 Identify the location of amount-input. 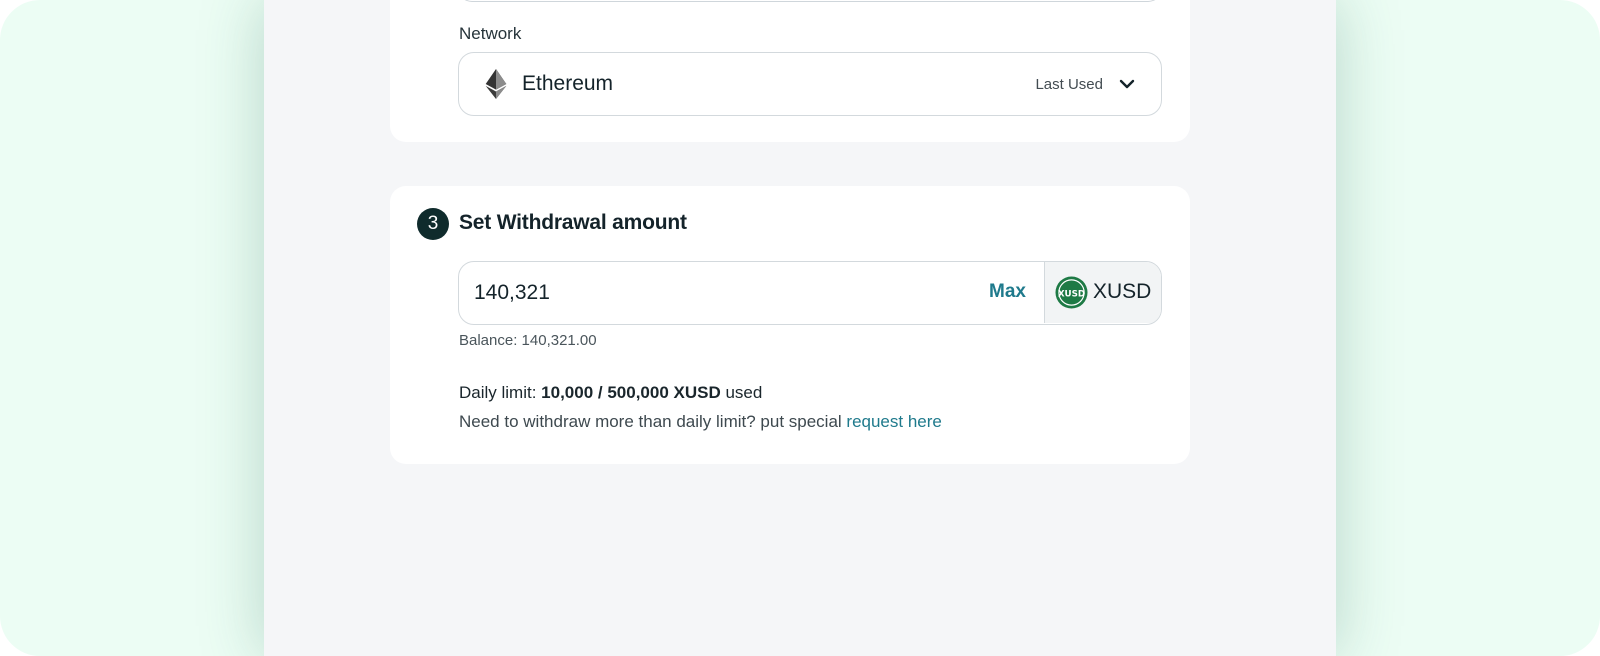
(751, 292).